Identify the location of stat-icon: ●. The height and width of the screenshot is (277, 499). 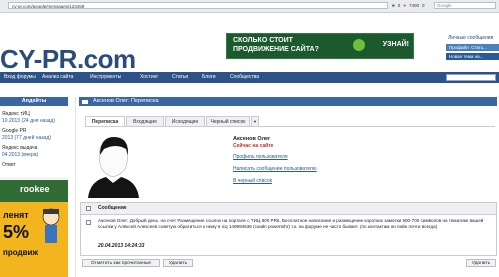
(404, 5).